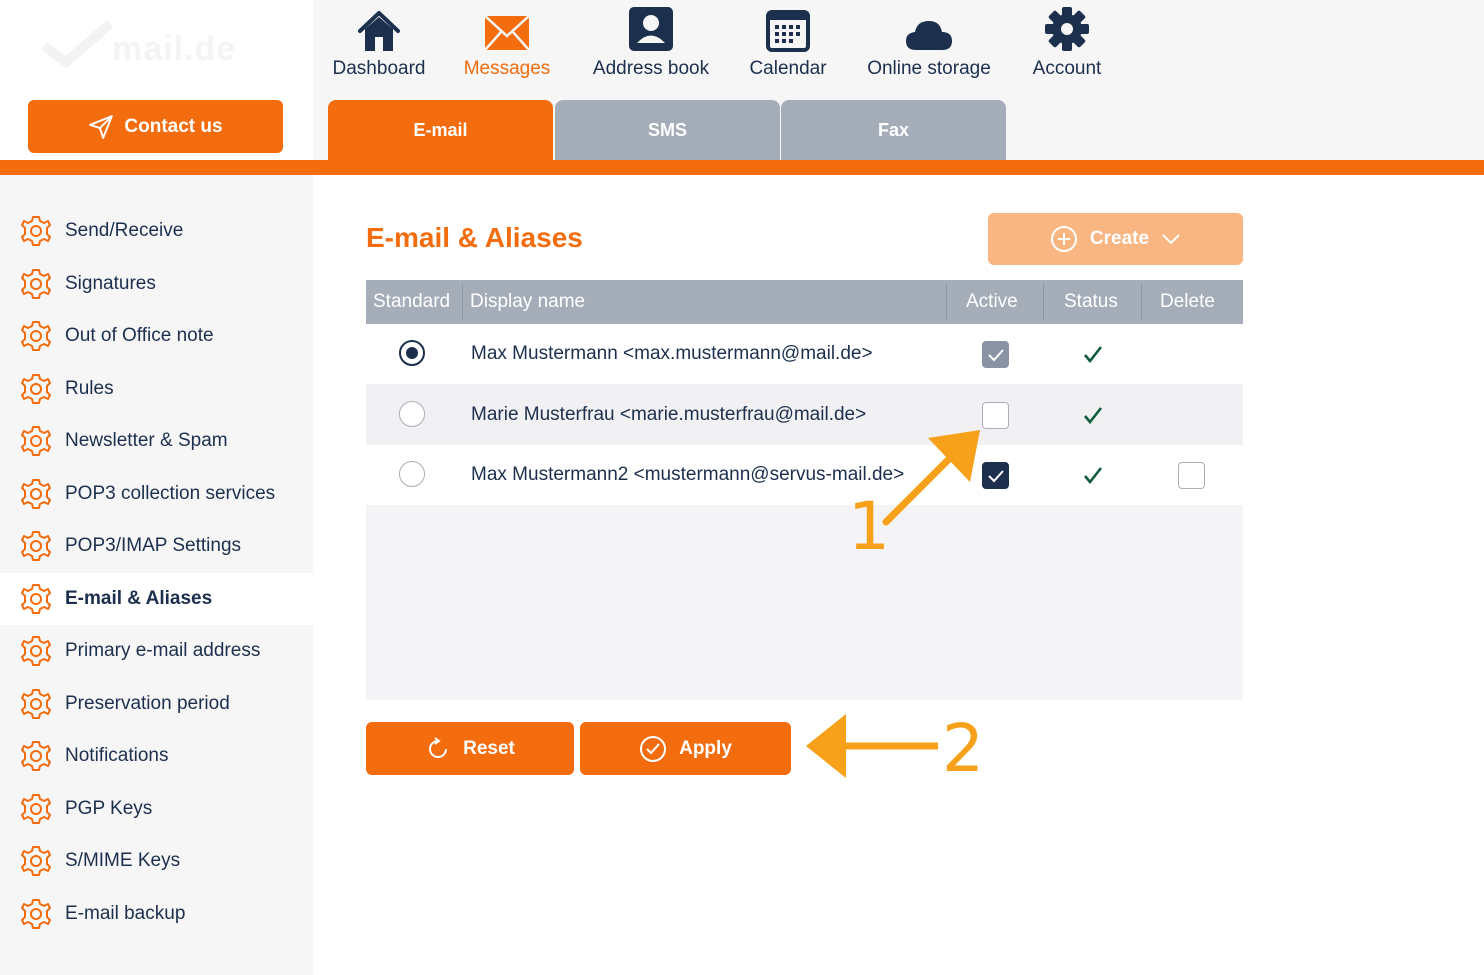 This screenshot has width=1484, height=975. I want to click on nav-dashboard: Dashboard, so click(379, 45).